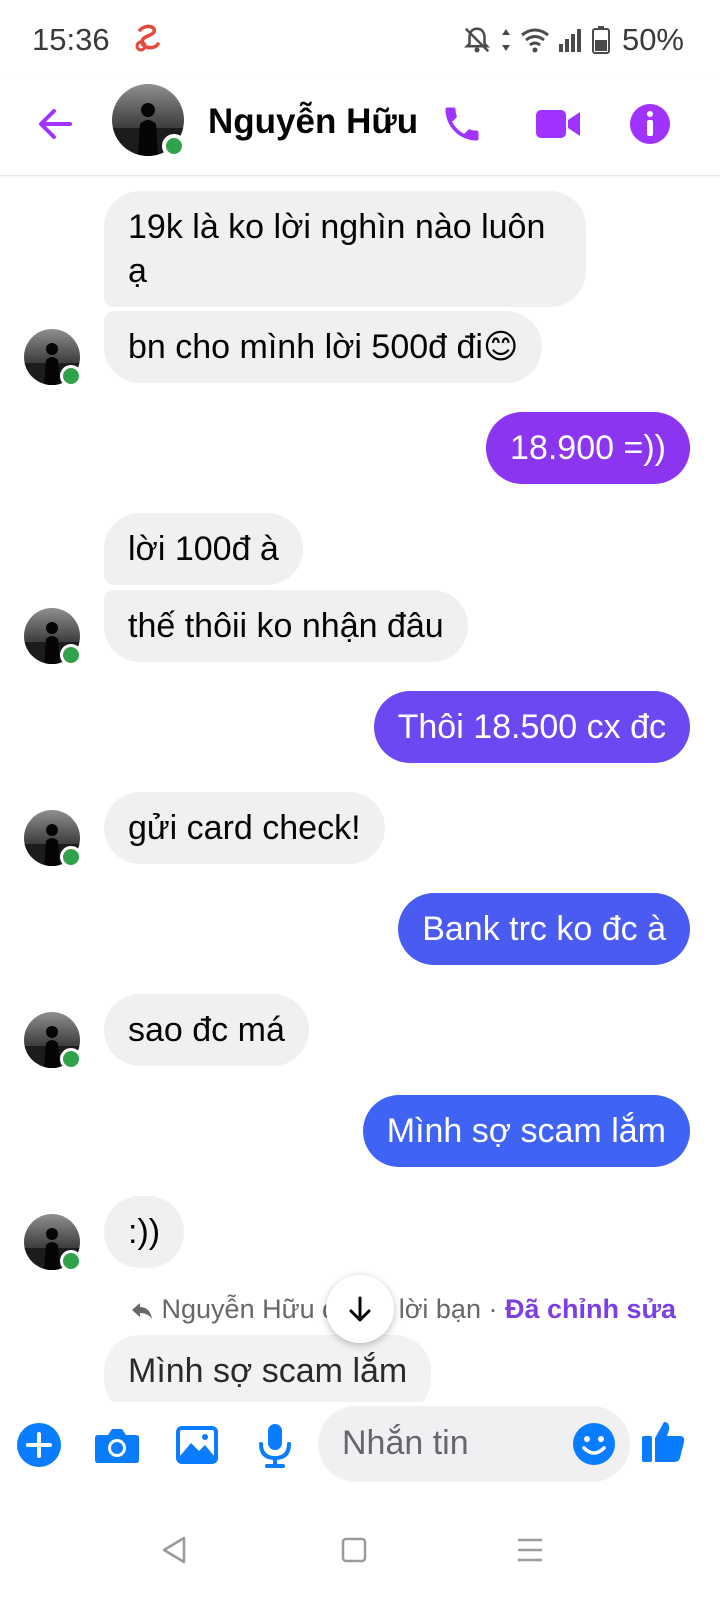 This screenshot has height=1600, width=720. I want to click on arrow-down-icon, so click(360, 1309).